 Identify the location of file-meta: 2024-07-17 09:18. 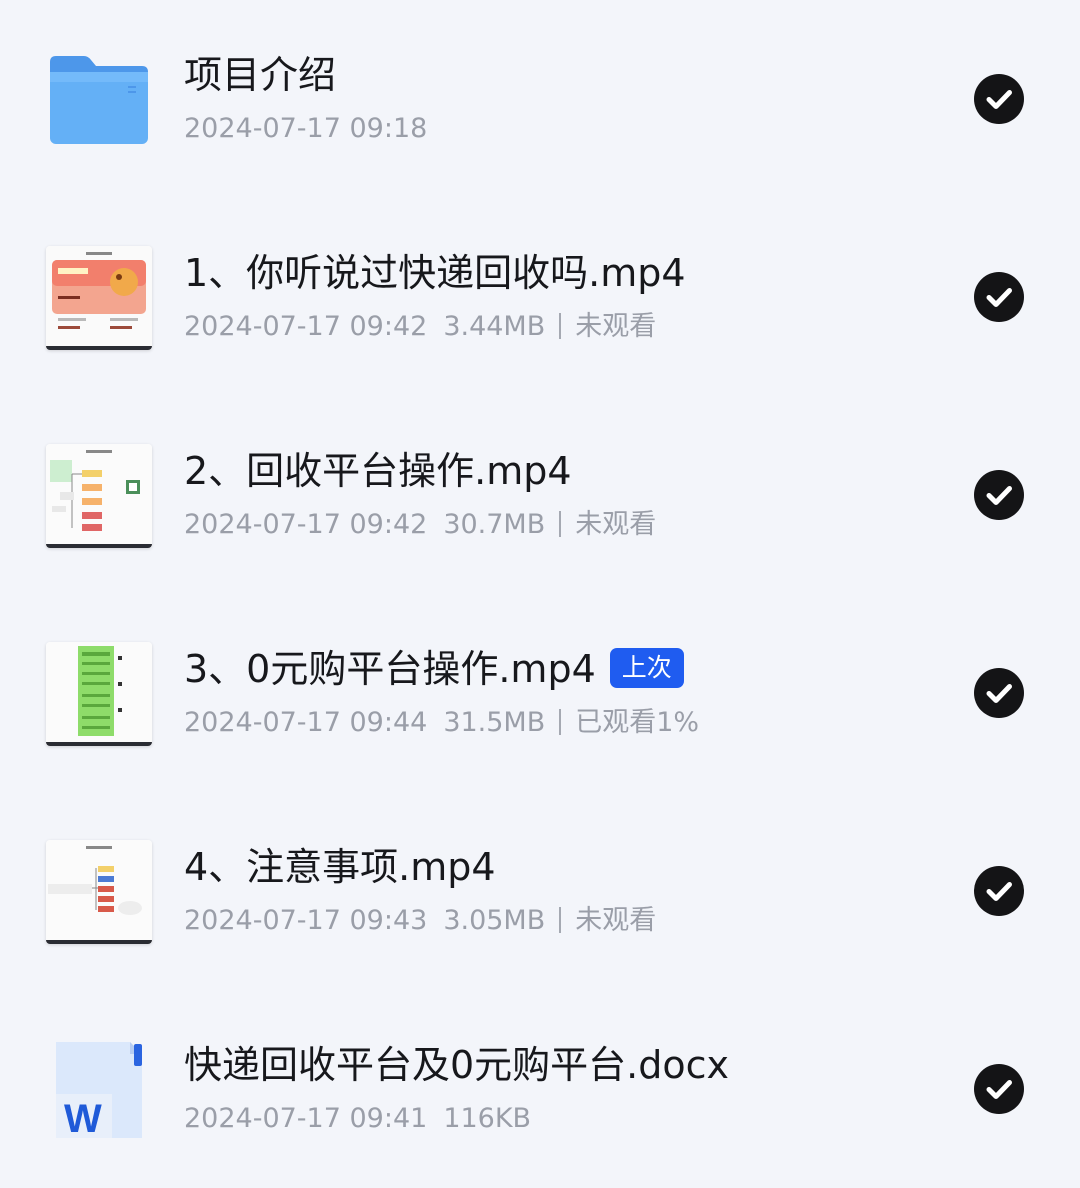
(305, 129).